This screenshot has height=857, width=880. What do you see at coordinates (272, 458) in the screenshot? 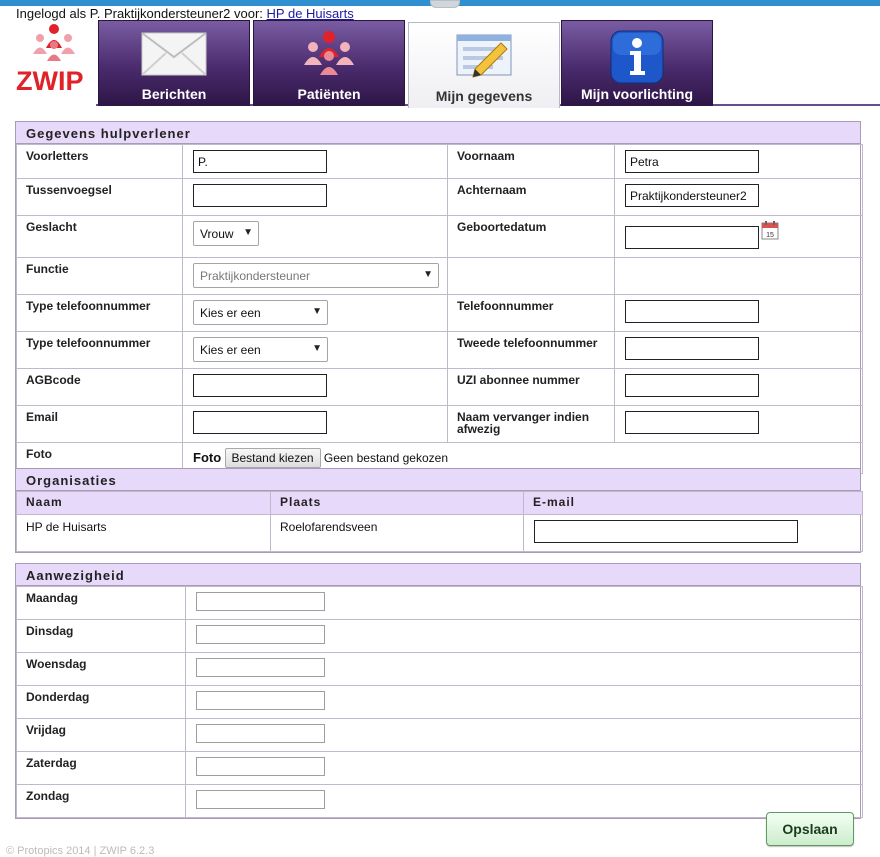
I see `file-choose-button: Bestand kiezen` at bounding box center [272, 458].